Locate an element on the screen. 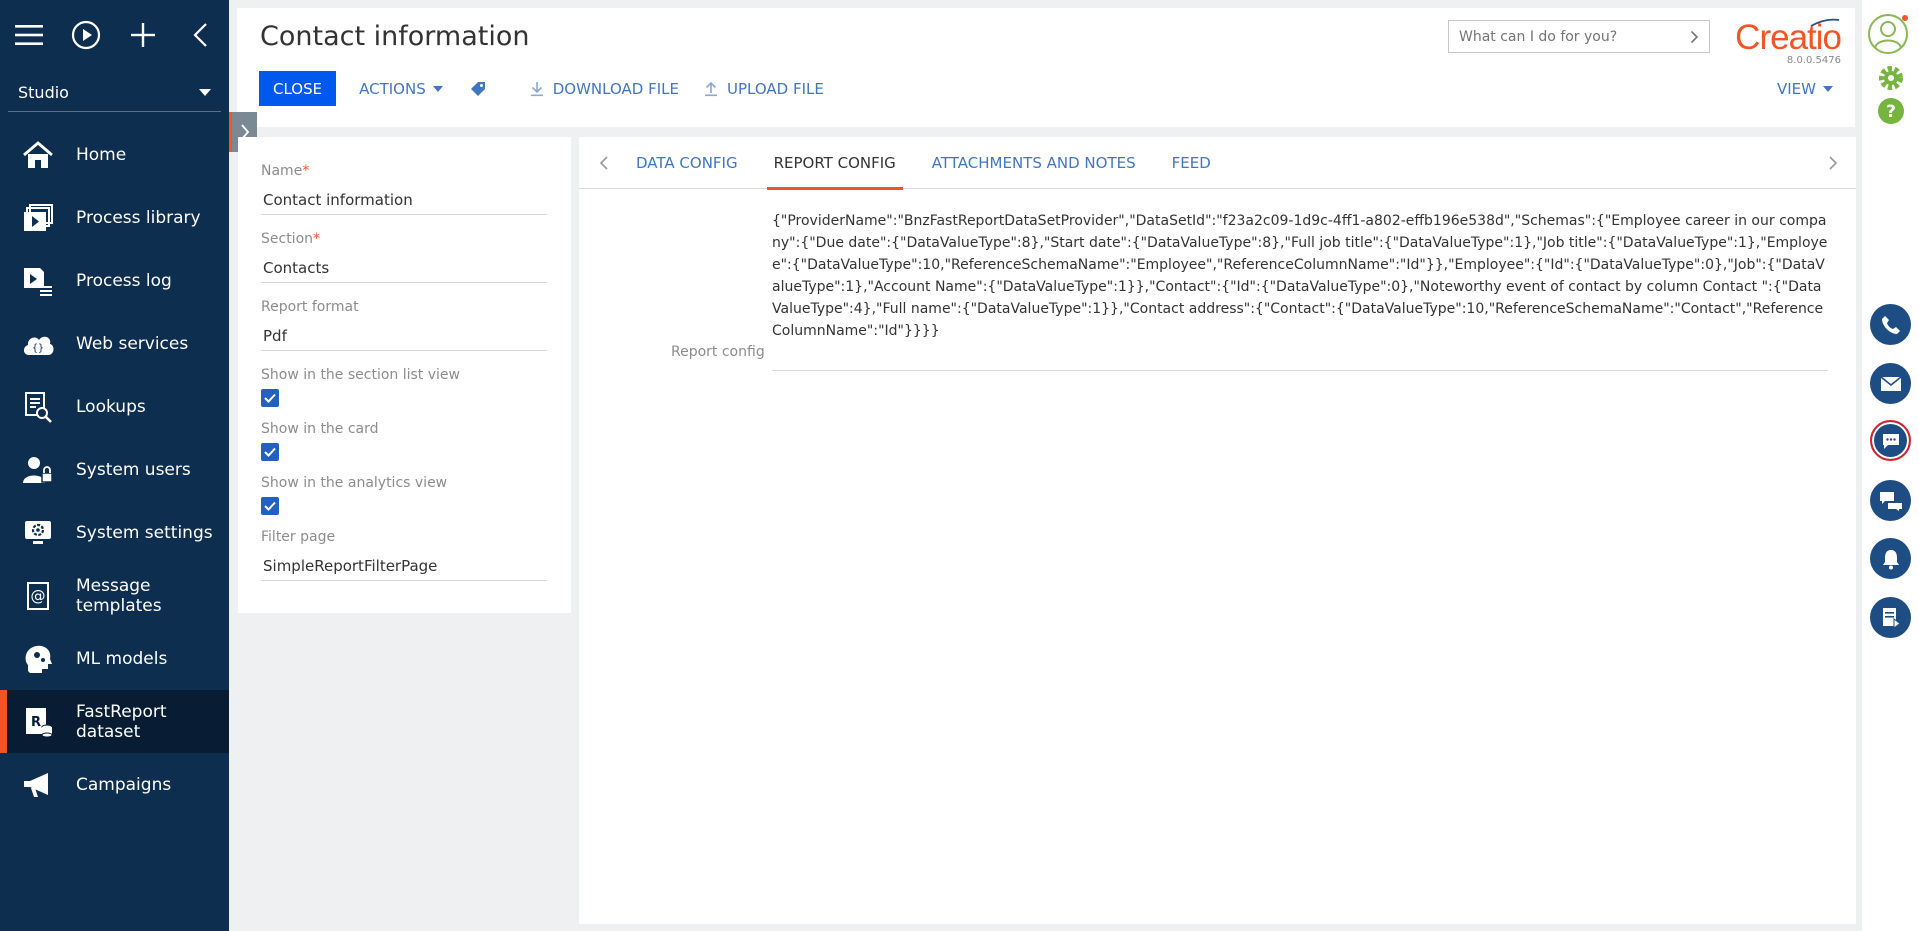 Image resolution: width=1919 pixels, height=931 pixels. collapse-back-icon is located at coordinates (199, 35).